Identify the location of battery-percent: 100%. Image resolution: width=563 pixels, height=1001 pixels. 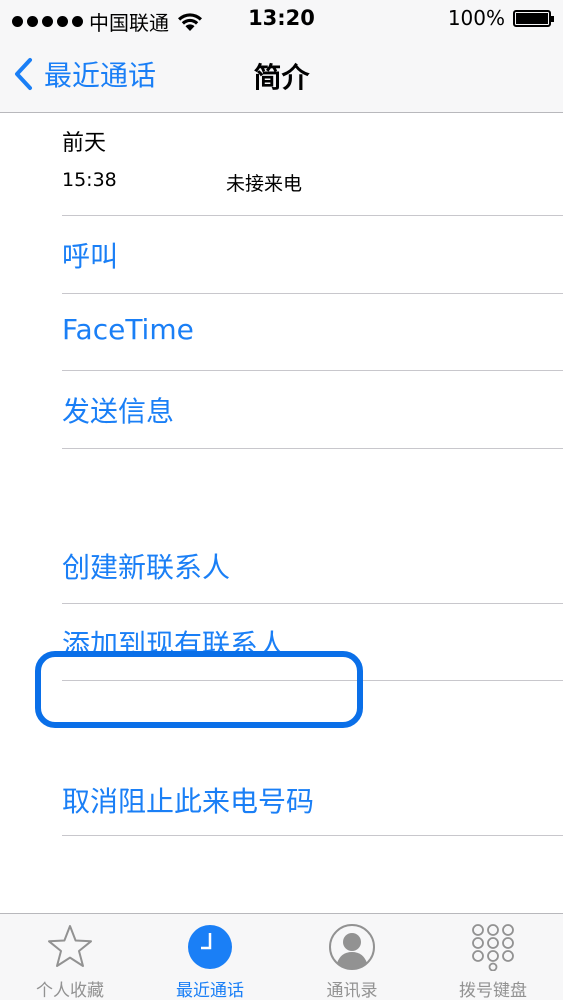
(476, 18).